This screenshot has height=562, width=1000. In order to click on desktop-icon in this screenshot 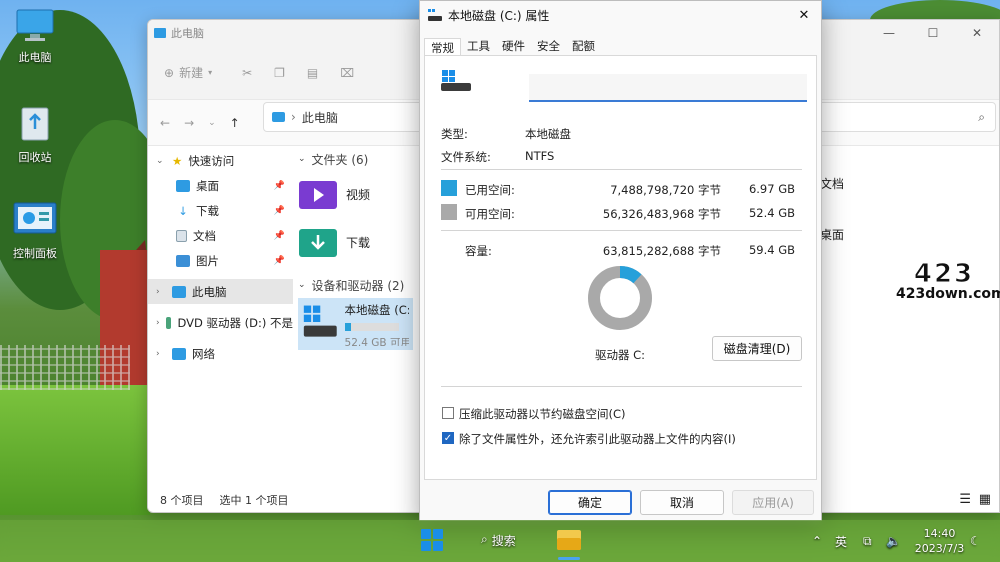, I will do `click(183, 185)`.